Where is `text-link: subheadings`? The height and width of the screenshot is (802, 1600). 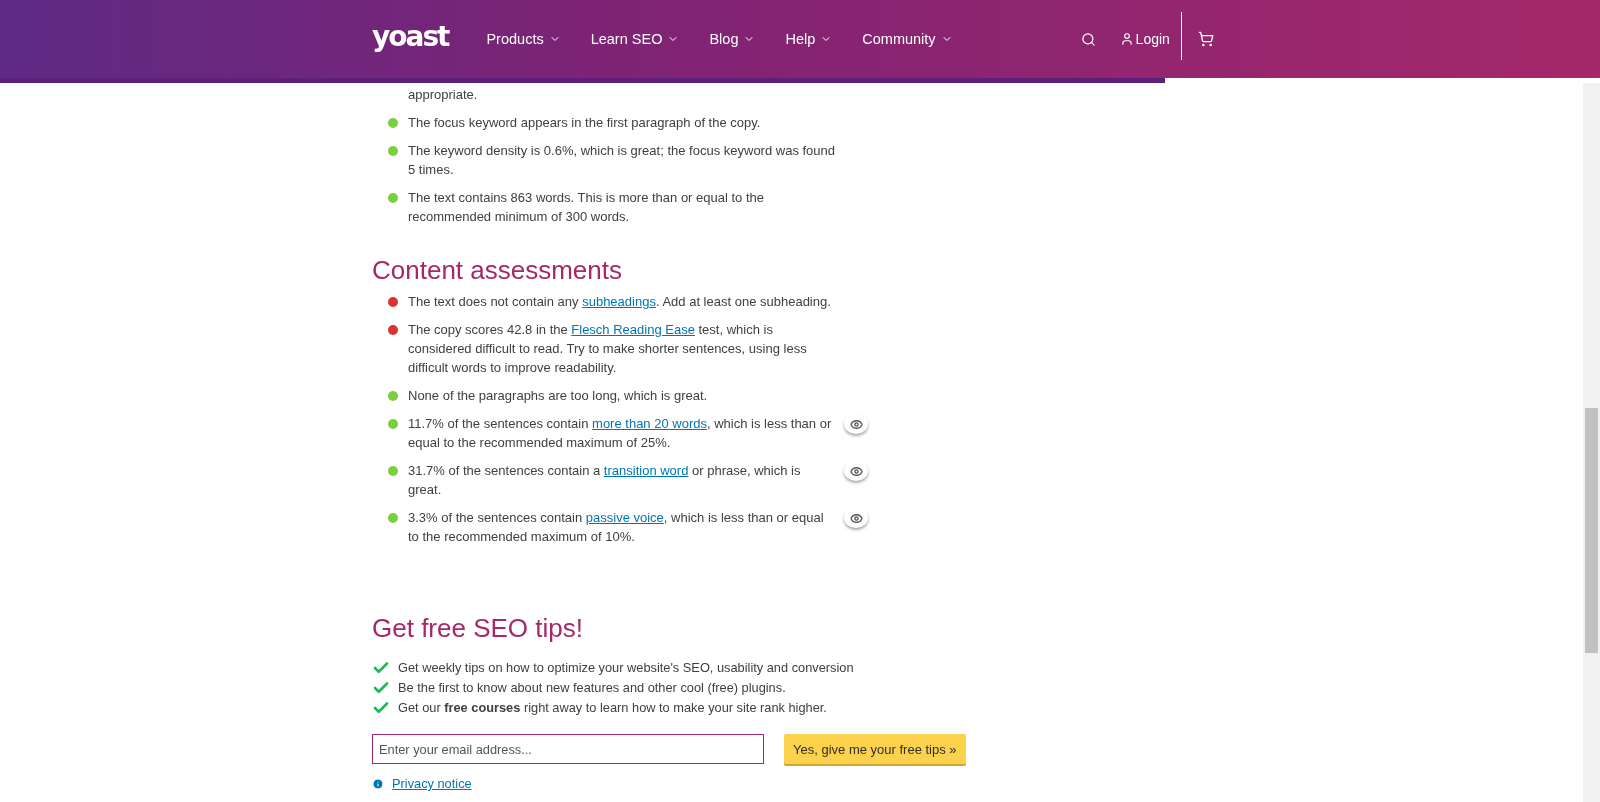
text-link: subheadings is located at coordinates (619, 301).